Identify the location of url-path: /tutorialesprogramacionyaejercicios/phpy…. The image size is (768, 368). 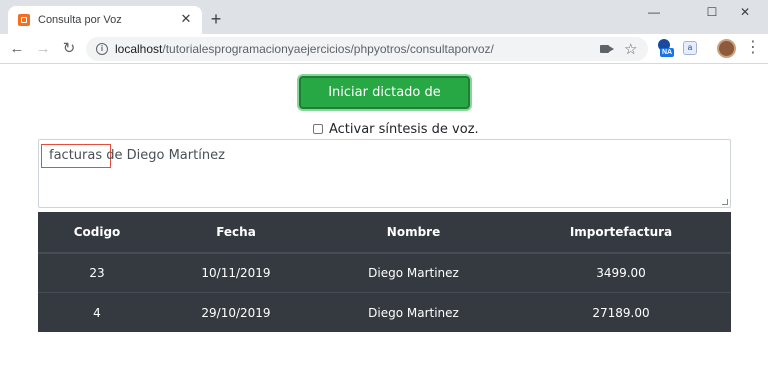
(328, 49).